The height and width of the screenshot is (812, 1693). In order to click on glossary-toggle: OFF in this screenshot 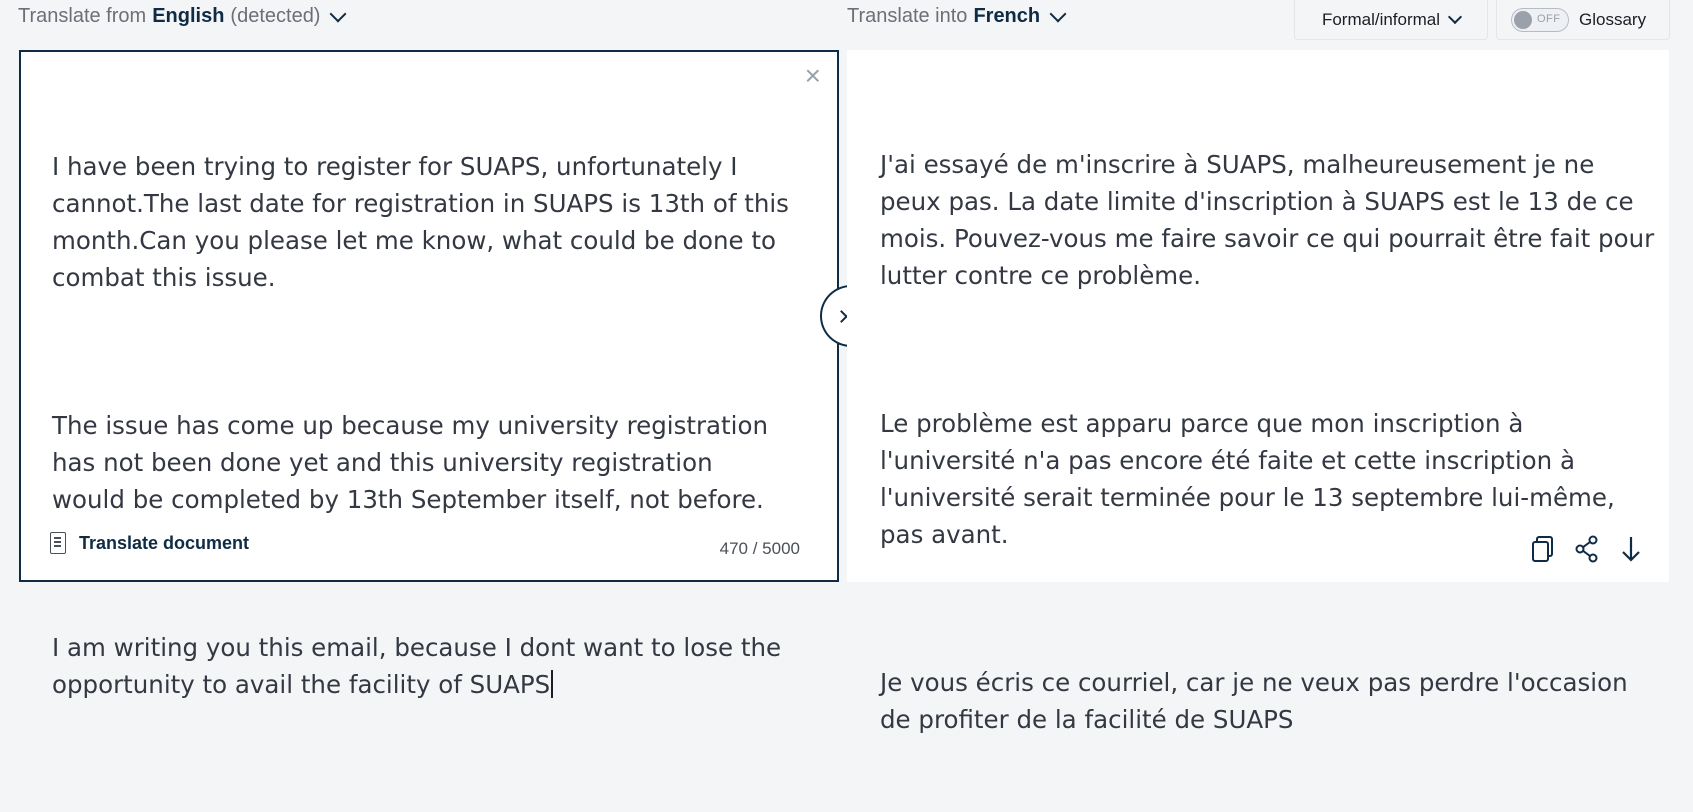, I will do `click(1540, 19)`.